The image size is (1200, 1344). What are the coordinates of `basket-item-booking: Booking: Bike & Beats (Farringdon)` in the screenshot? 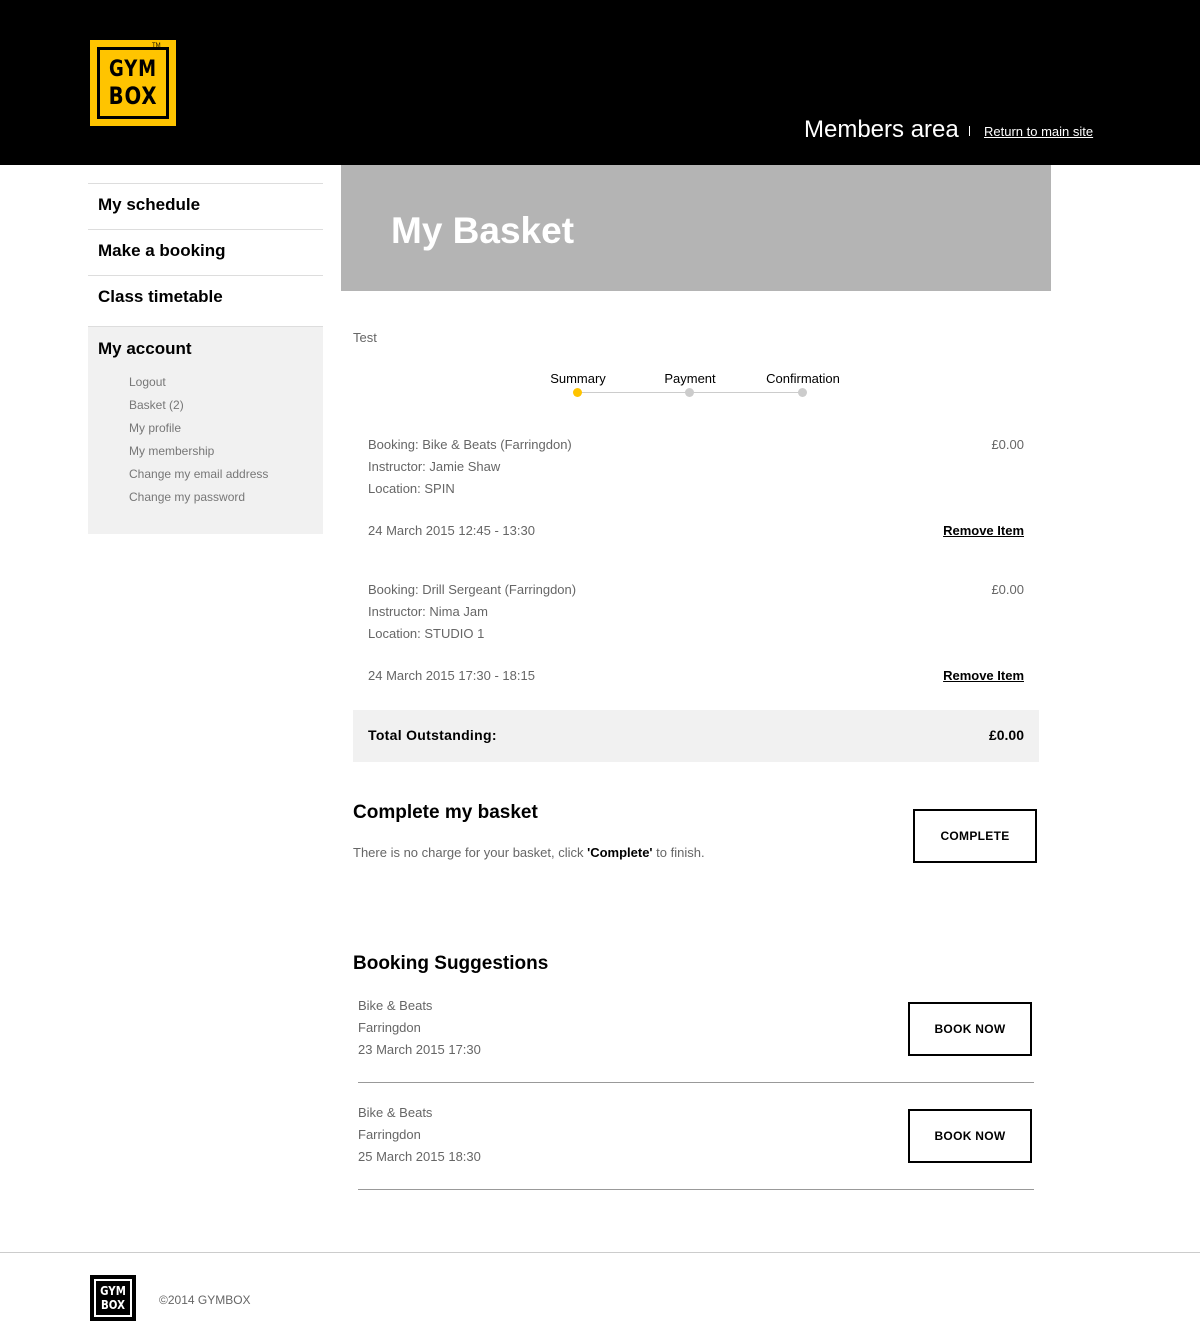 It's located at (470, 444).